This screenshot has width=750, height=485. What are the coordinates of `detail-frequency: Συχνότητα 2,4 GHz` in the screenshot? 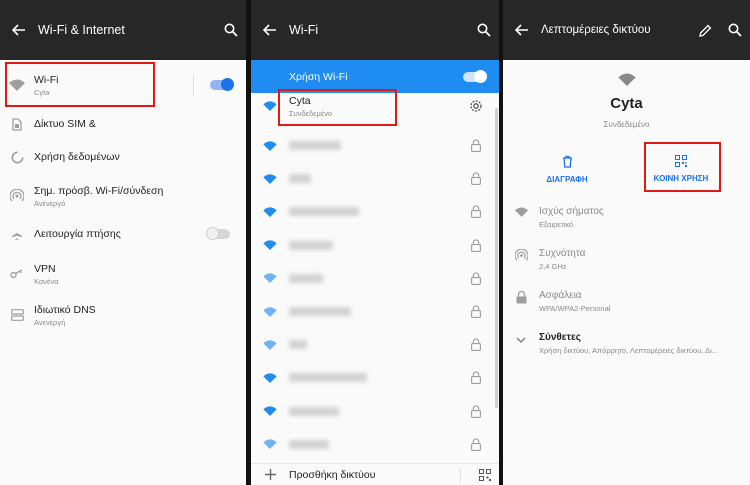 It's located at (626, 259).